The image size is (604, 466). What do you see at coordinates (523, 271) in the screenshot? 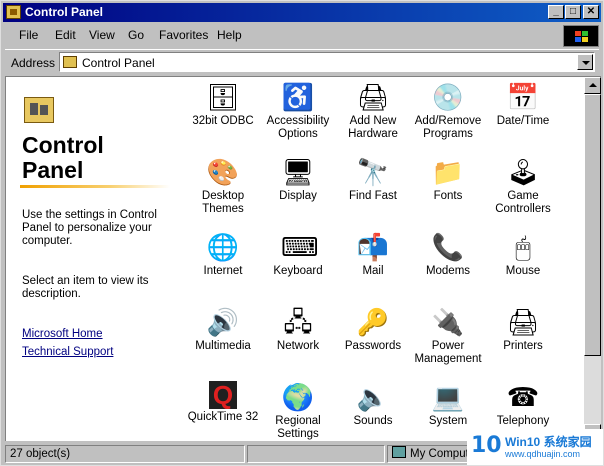
I see `cp-item-label: Mouse` at bounding box center [523, 271].